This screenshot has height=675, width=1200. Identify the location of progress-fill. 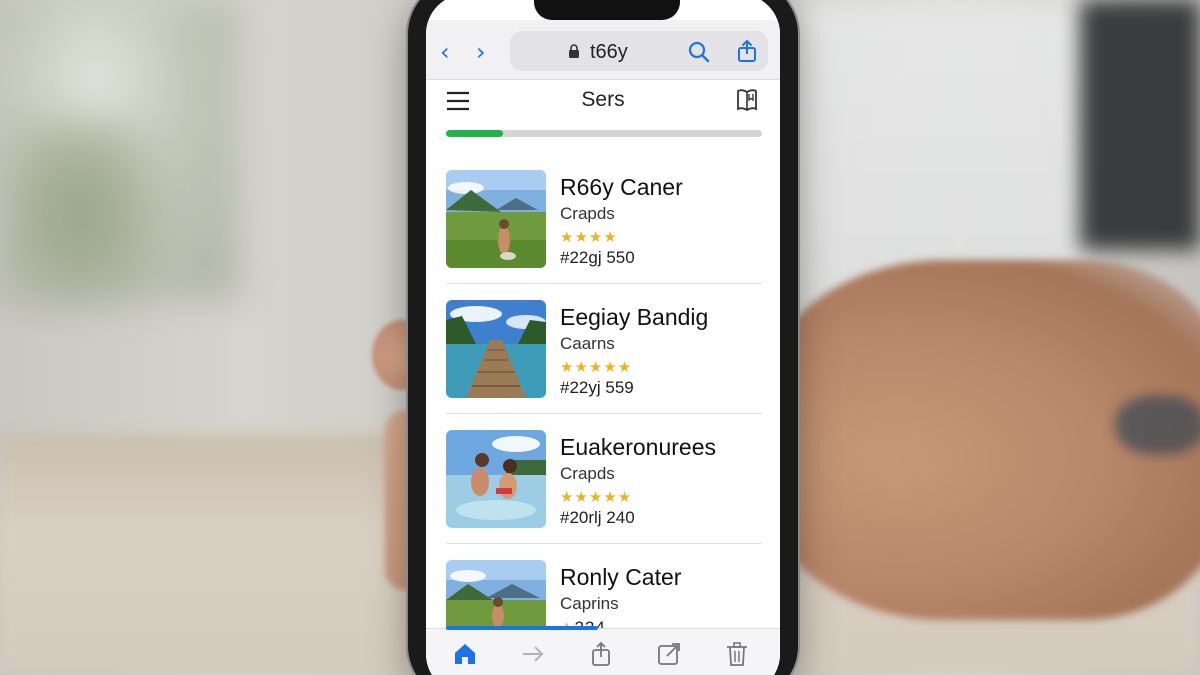
(474, 133).